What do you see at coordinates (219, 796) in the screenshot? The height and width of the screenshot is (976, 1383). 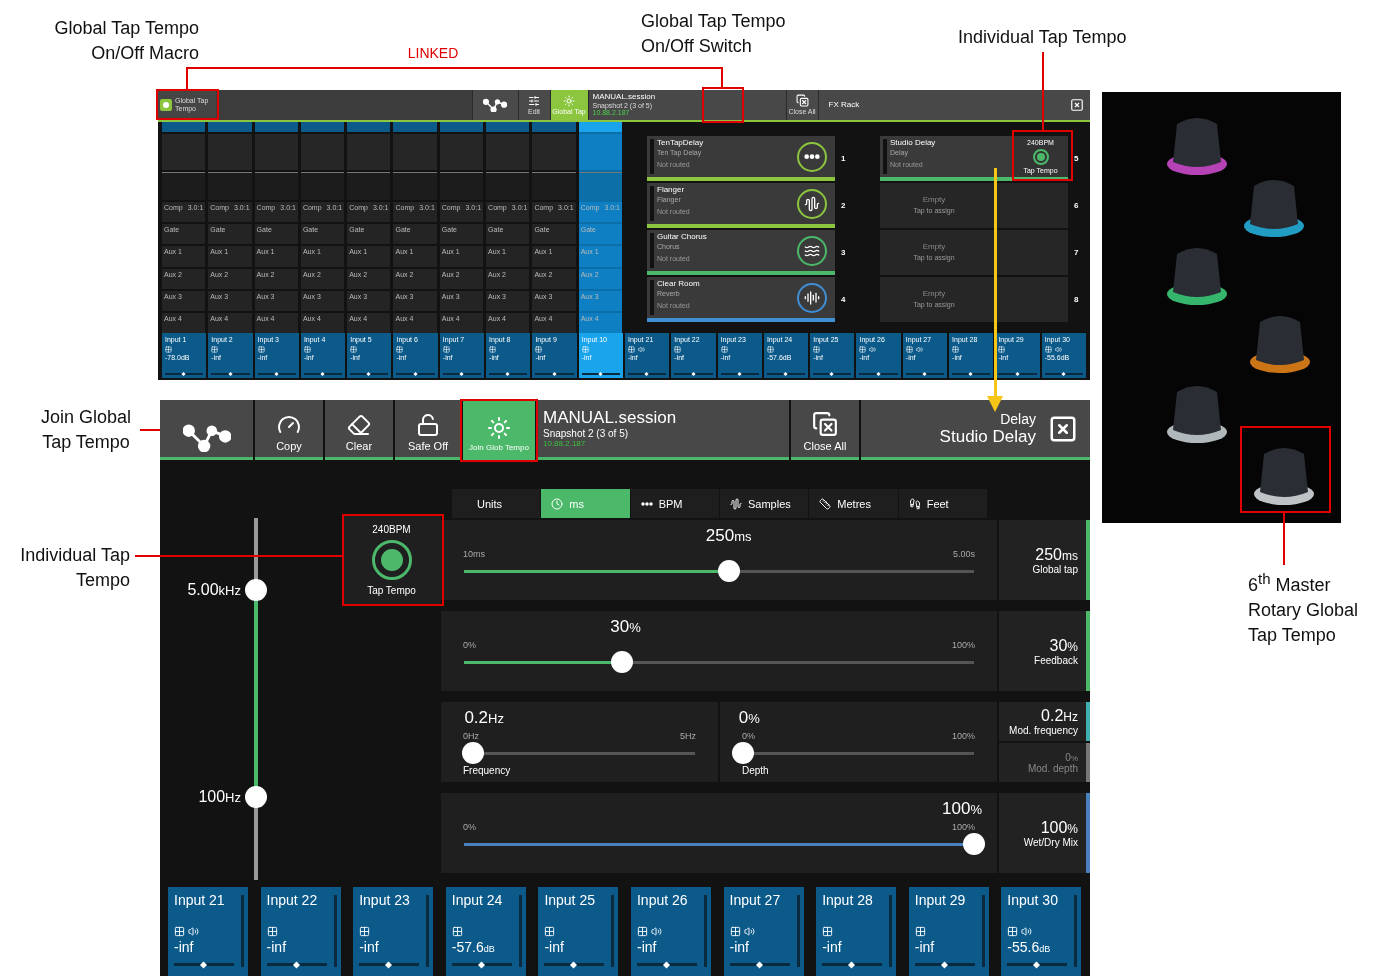 I see `filter-value: 100Hz` at bounding box center [219, 796].